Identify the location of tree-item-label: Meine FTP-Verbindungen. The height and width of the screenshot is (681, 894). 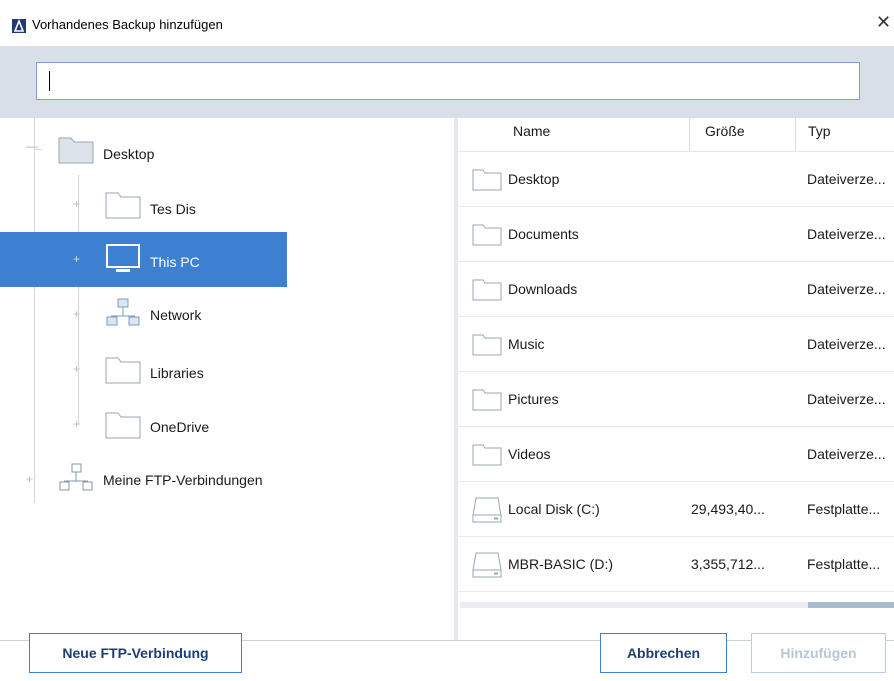
(183, 480).